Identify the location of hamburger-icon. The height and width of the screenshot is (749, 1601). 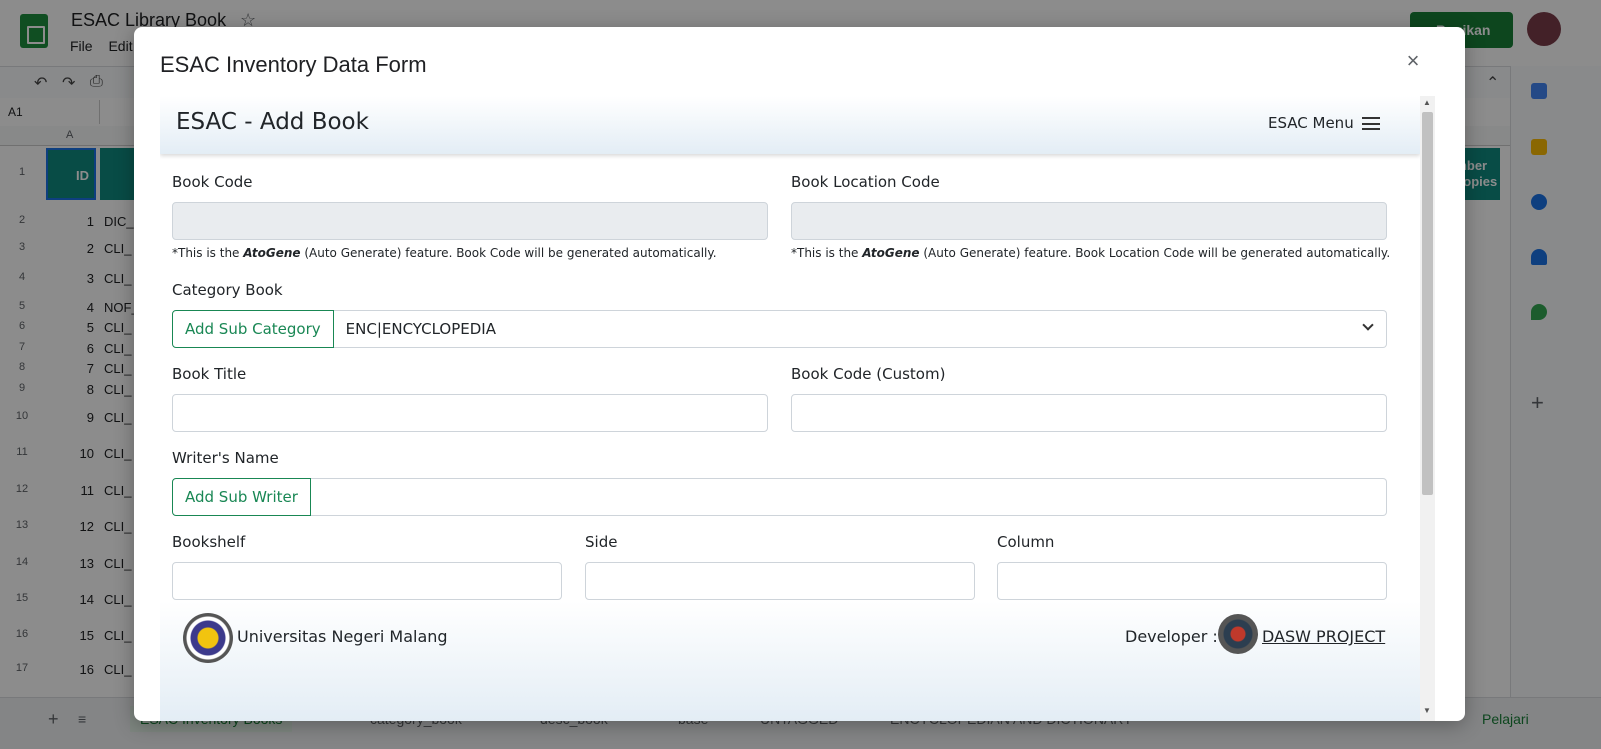
(1370, 123).